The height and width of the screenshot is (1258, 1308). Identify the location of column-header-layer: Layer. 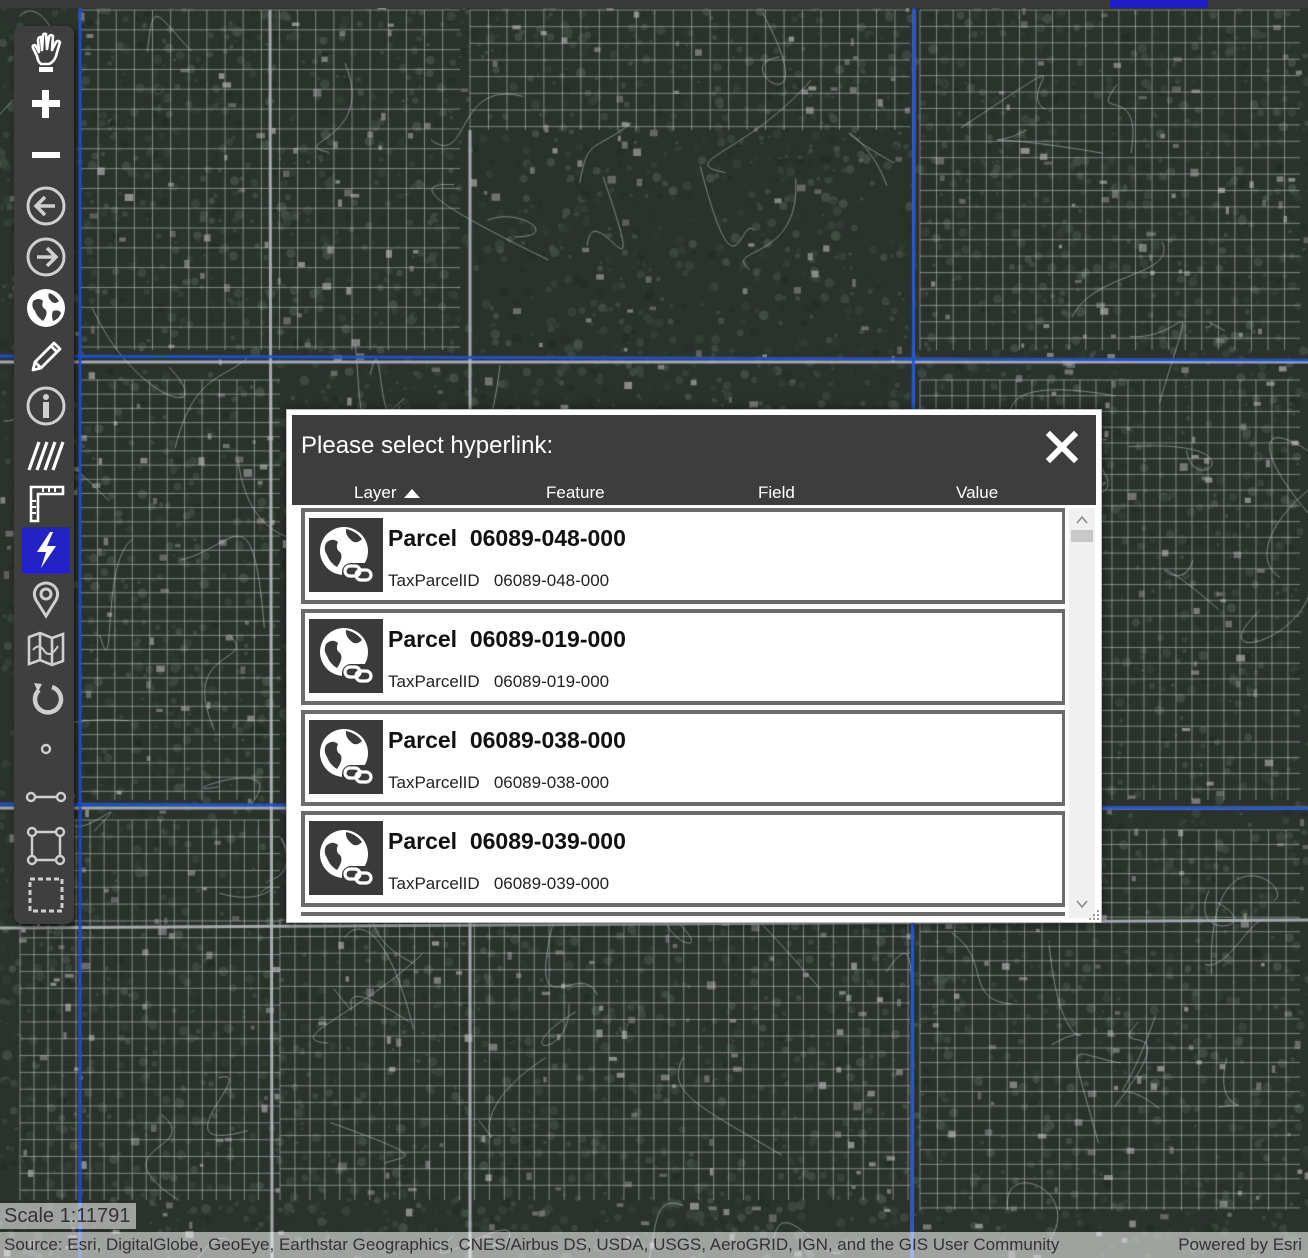
(387, 493).